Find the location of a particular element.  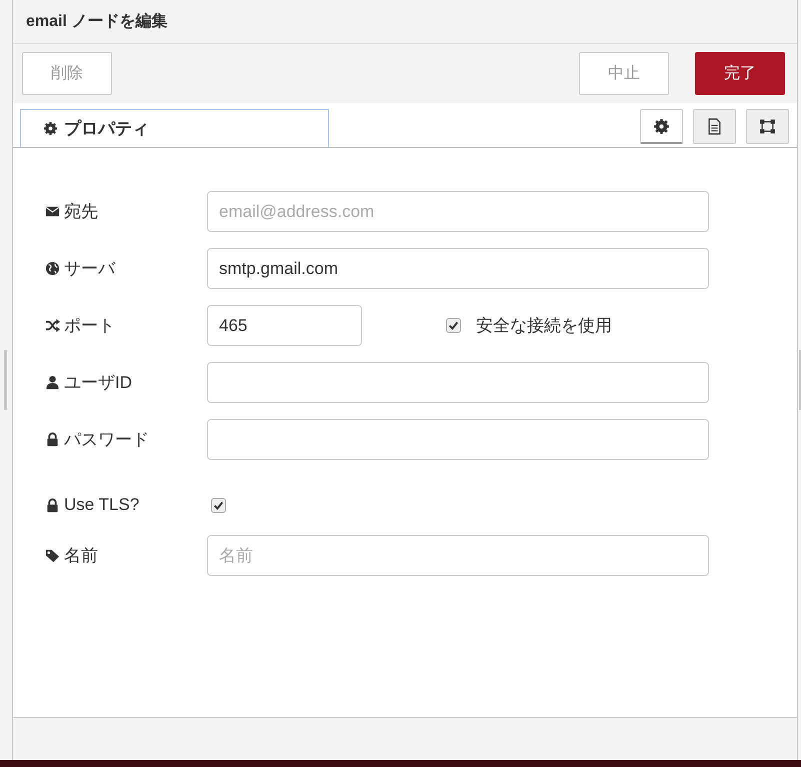

frame-icon is located at coordinates (767, 126).